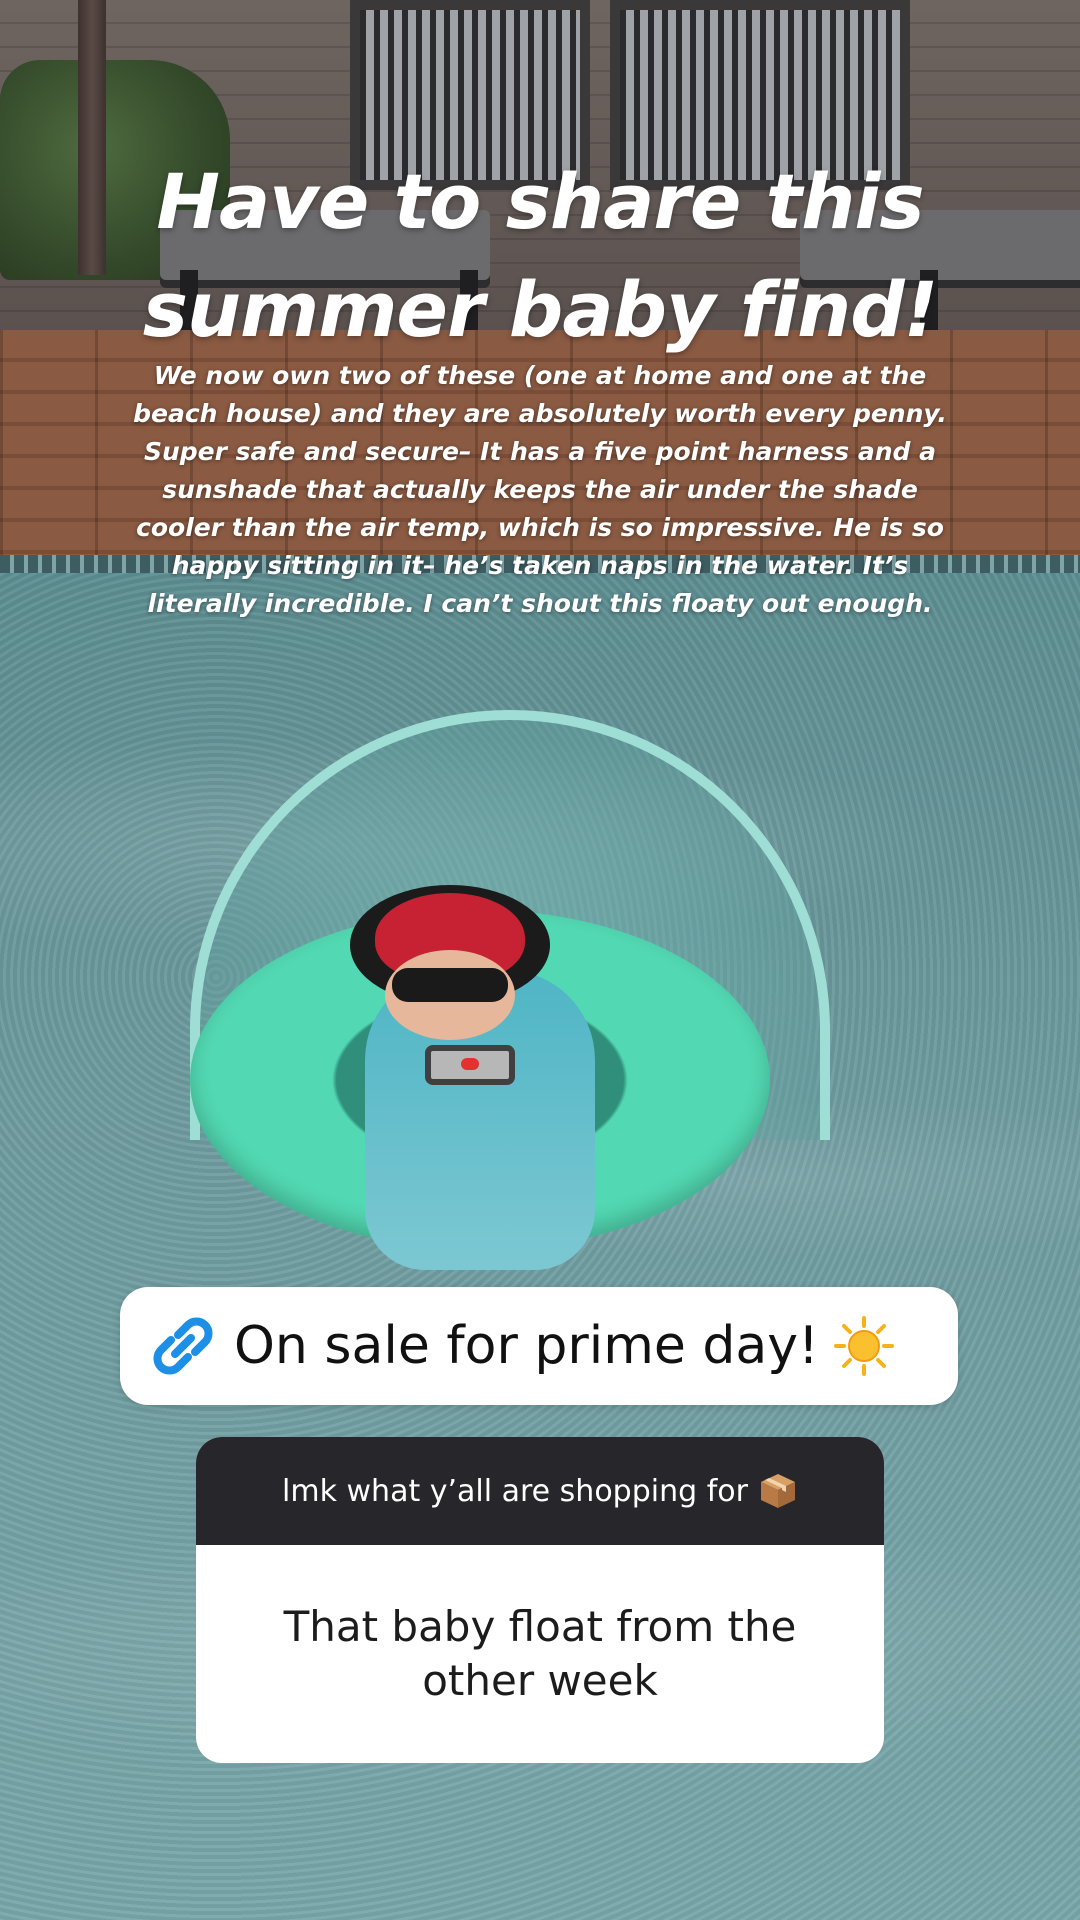 The width and height of the screenshot is (1080, 1920). What do you see at coordinates (540, 255) in the screenshot?
I see `story-headline: Have to share this summer baby find!` at bounding box center [540, 255].